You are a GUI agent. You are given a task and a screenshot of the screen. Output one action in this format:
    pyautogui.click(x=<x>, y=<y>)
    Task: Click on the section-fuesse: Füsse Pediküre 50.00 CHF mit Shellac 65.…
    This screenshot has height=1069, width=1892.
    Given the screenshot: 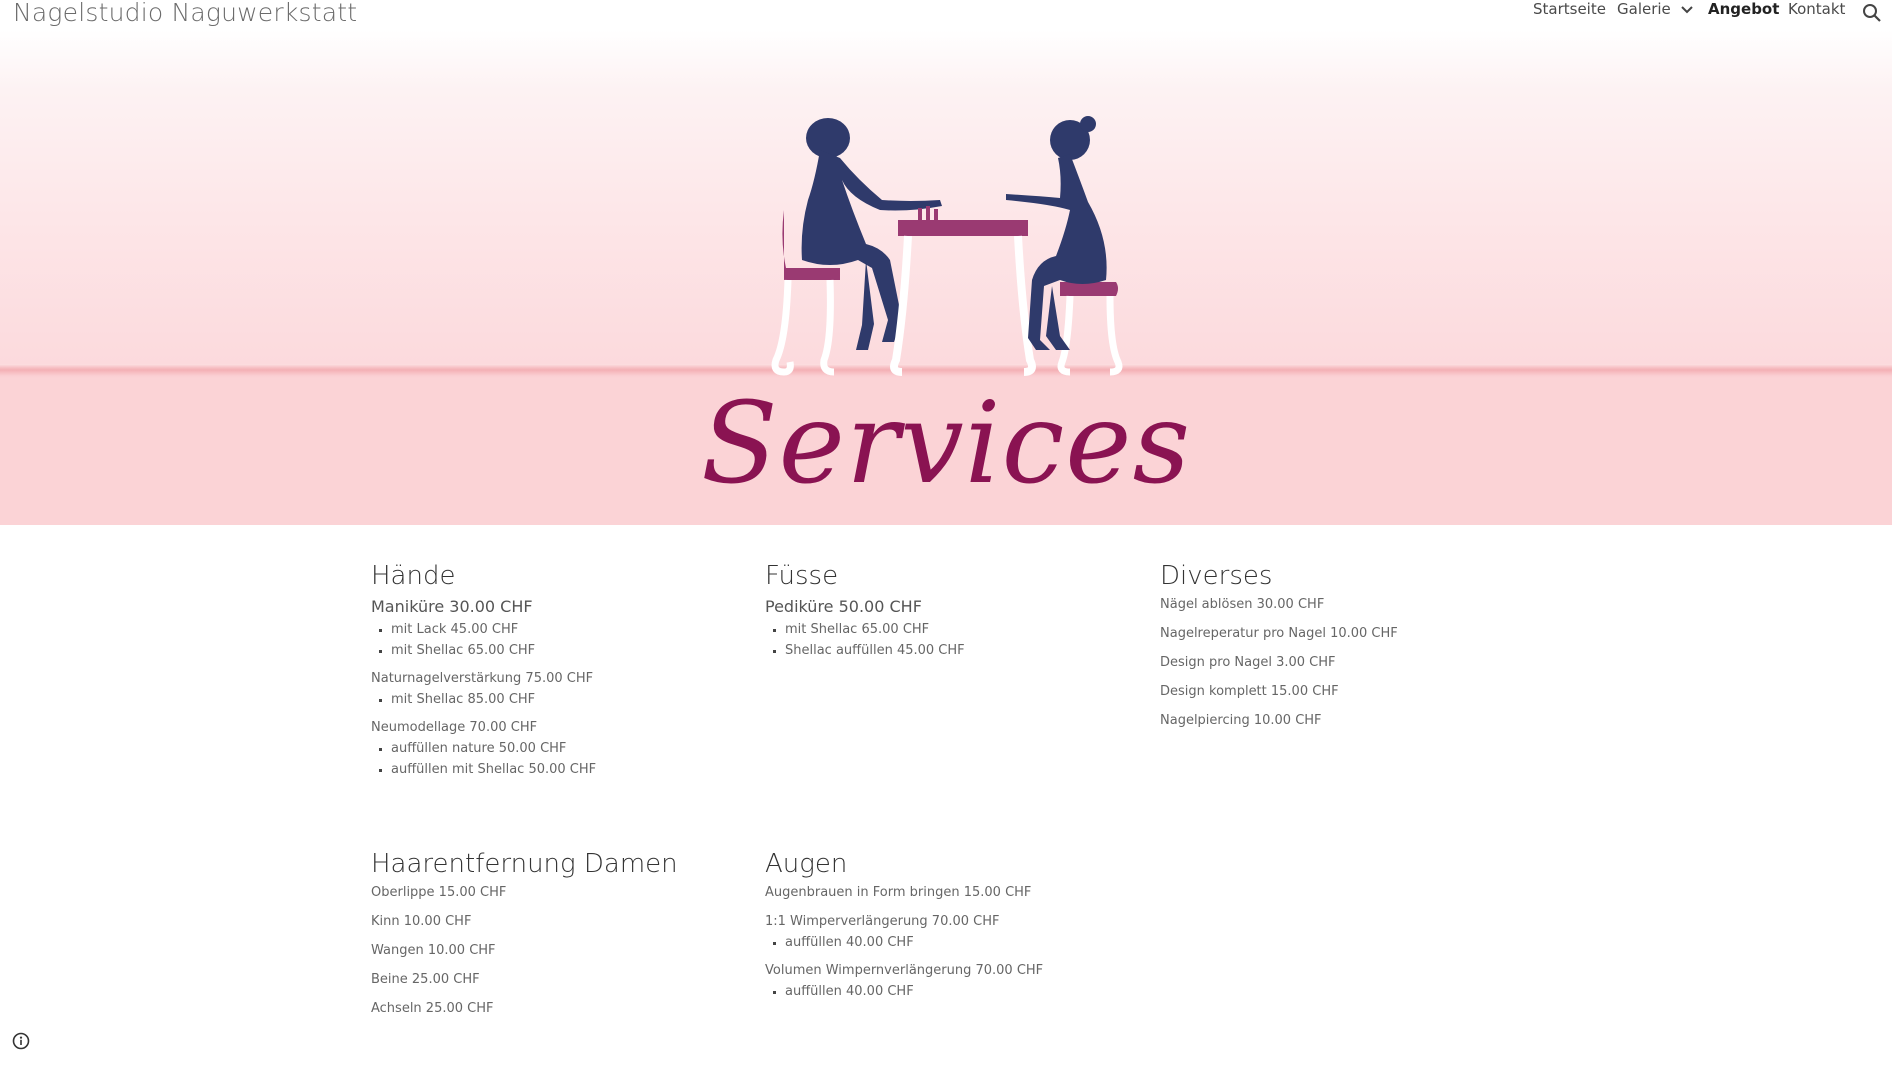 What is the action you would take?
    pyautogui.click(x=955, y=610)
    